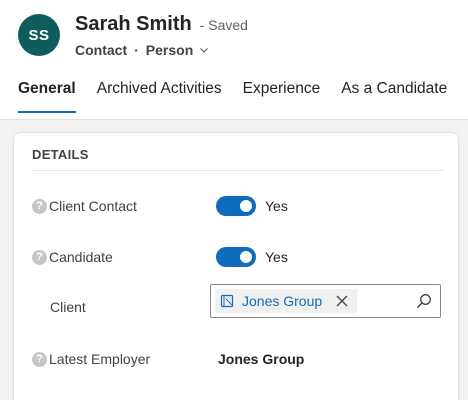  I want to click on client-lookup: Jones Group, so click(325, 301).